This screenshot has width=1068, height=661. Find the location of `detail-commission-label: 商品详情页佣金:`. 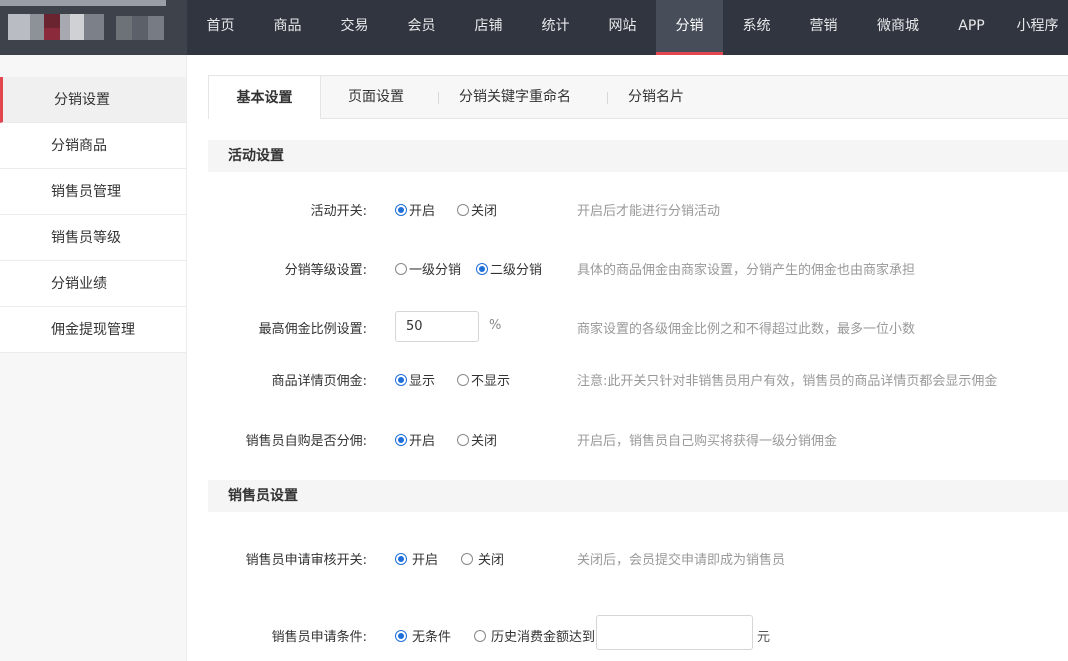

detail-commission-label: 商品详情页佣金: is located at coordinates (319, 381).